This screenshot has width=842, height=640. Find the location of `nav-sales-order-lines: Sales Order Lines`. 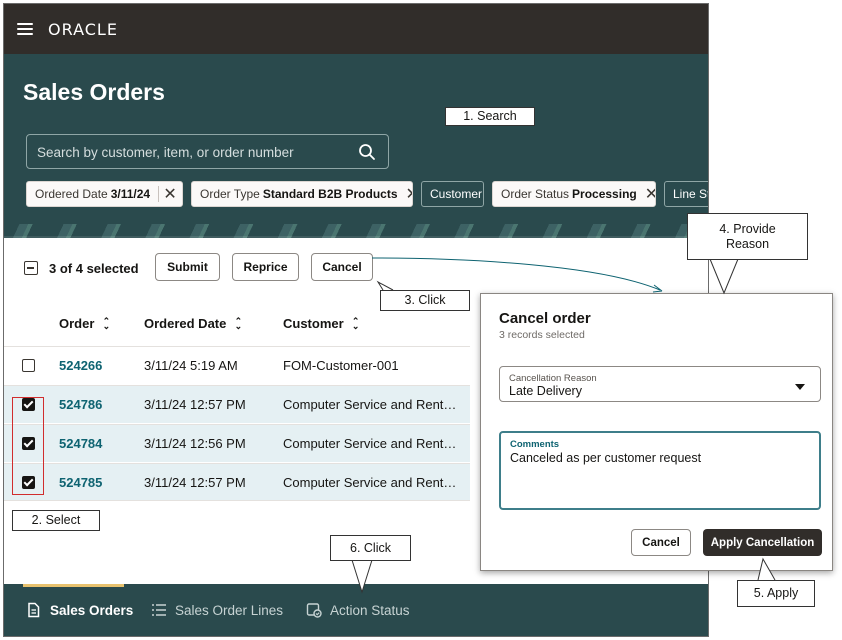

nav-sales-order-lines: Sales Order Lines is located at coordinates (217, 610).